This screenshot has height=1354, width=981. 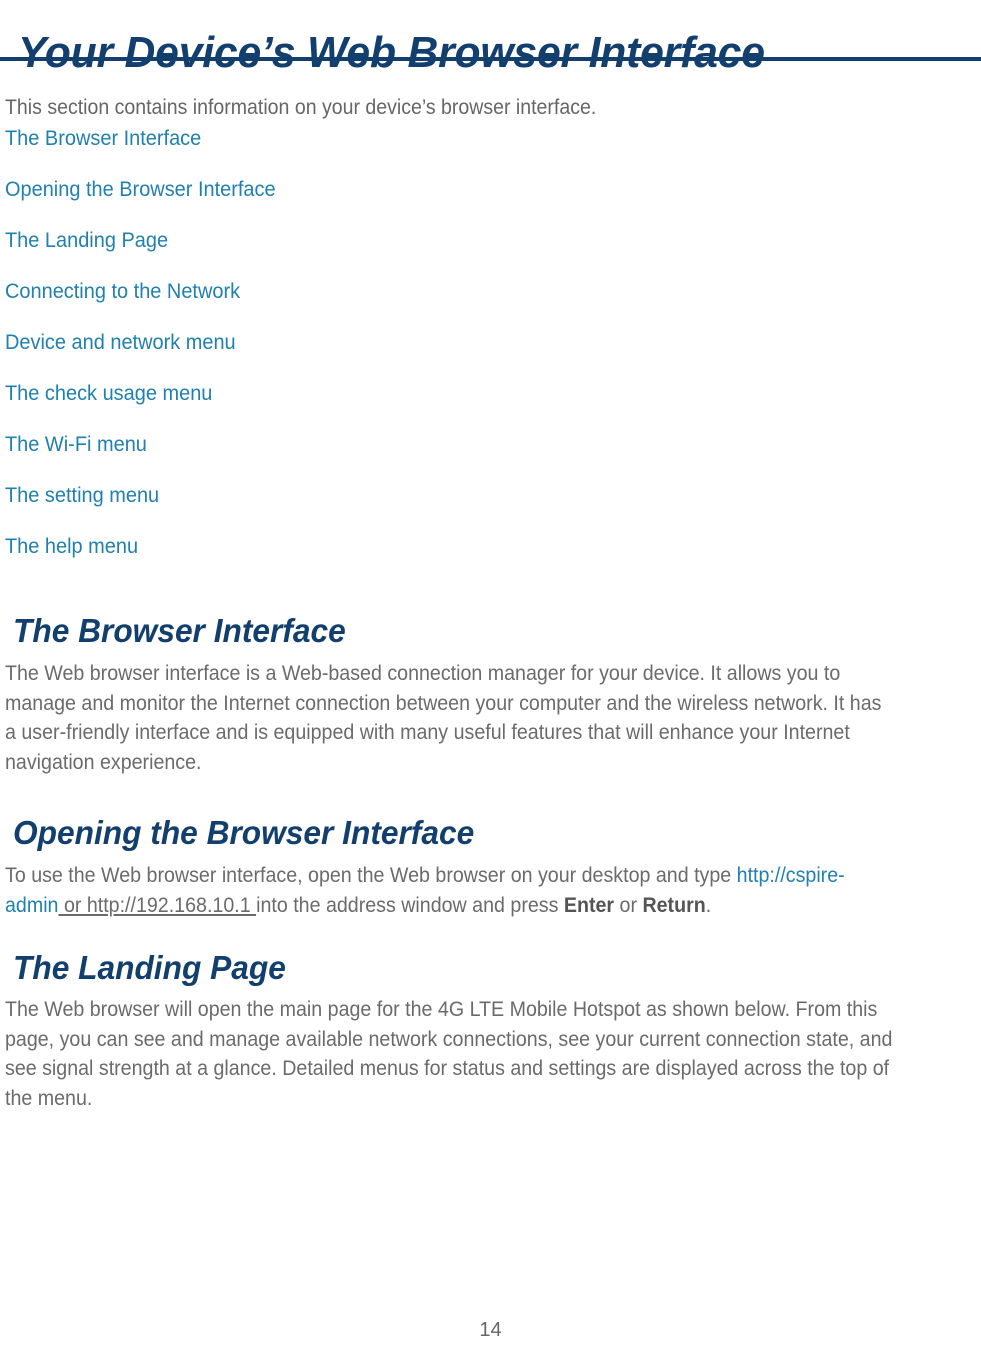 What do you see at coordinates (337, 457) in the screenshot?
I see `toc-link-the-wi-fi-menu: The Wi-Fi menu` at bounding box center [337, 457].